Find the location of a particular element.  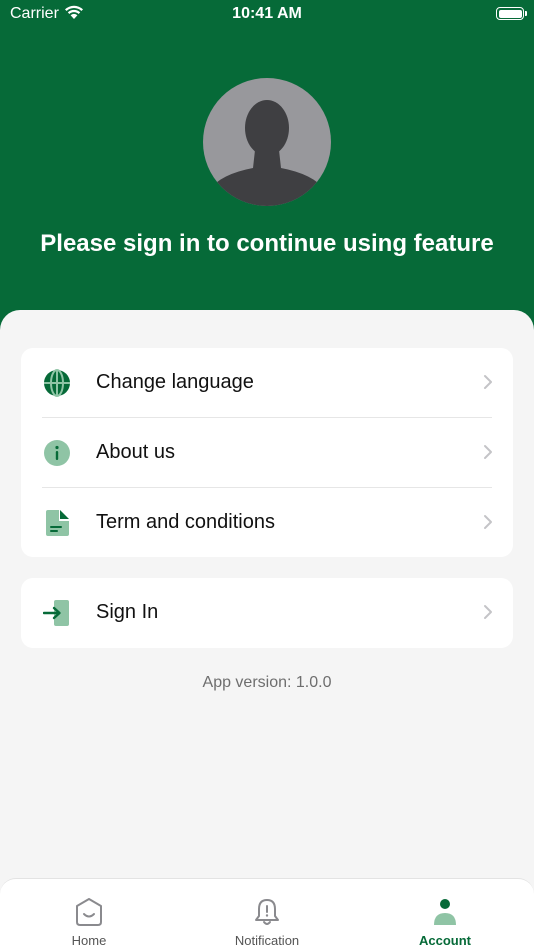

tab-account: Account is located at coordinates (445, 914).